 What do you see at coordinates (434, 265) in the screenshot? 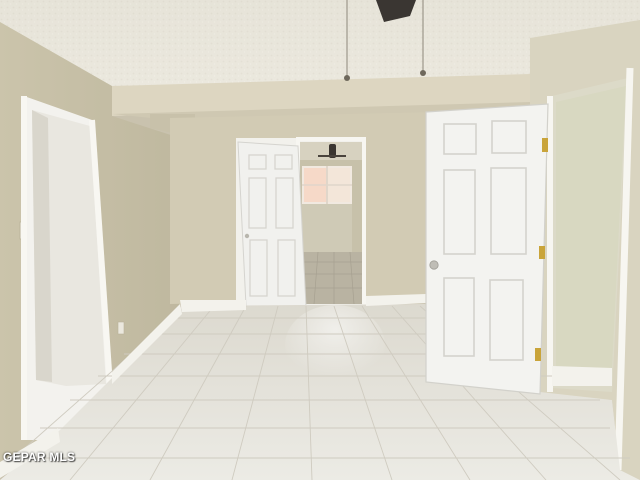
I see `door-knob-icon` at bounding box center [434, 265].